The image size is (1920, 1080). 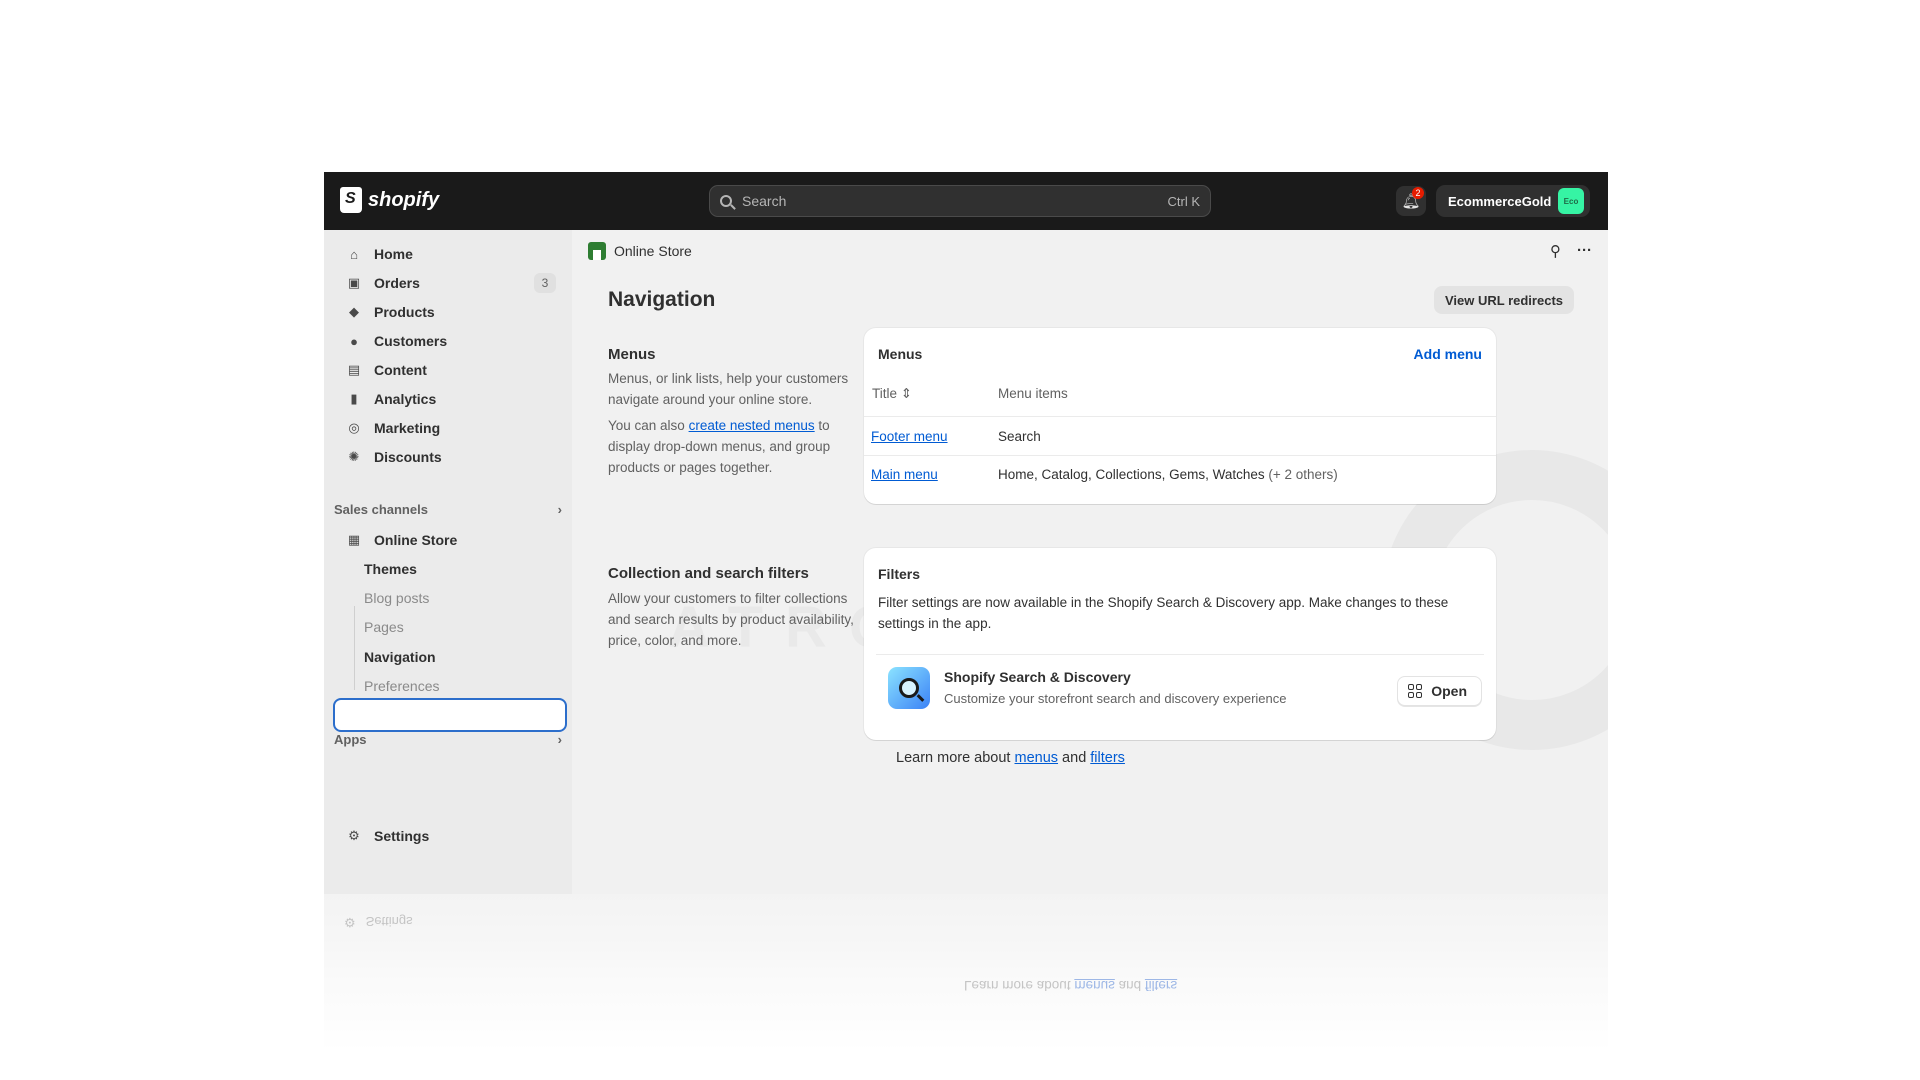 What do you see at coordinates (1571, 201) in the screenshot?
I see `avatar: Eco` at bounding box center [1571, 201].